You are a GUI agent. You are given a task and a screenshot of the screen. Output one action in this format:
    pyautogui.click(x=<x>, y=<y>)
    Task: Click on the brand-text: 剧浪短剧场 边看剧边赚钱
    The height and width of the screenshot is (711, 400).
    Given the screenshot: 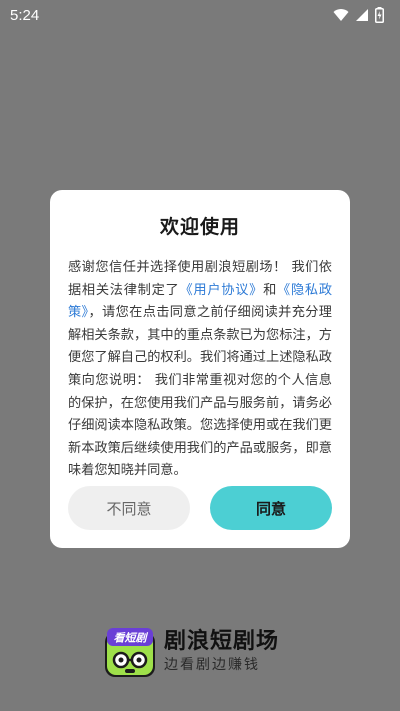 What is the action you would take?
    pyautogui.click(x=221, y=652)
    